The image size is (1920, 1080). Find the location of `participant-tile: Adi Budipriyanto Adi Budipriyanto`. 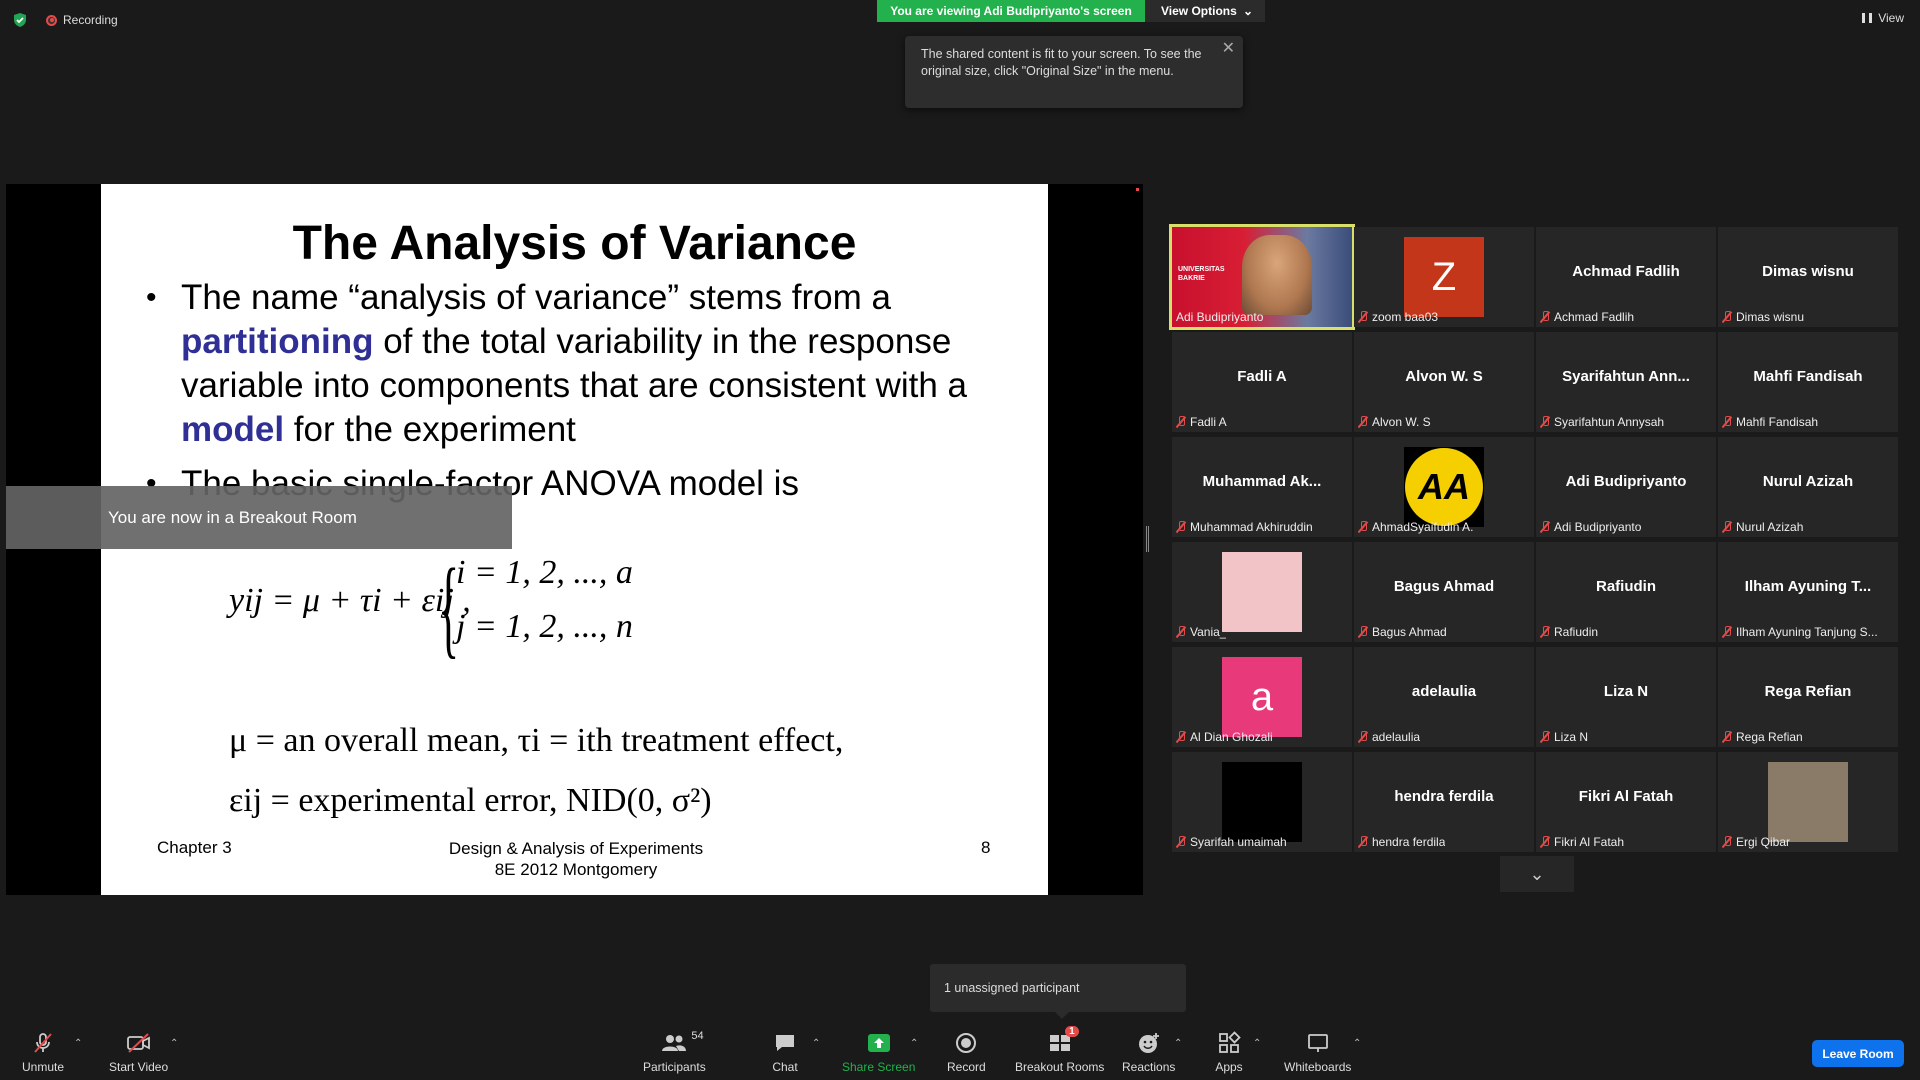

participant-tile: Adi Budipriyanto Adi Budipriyanto is located at coordinates (1626, 487).